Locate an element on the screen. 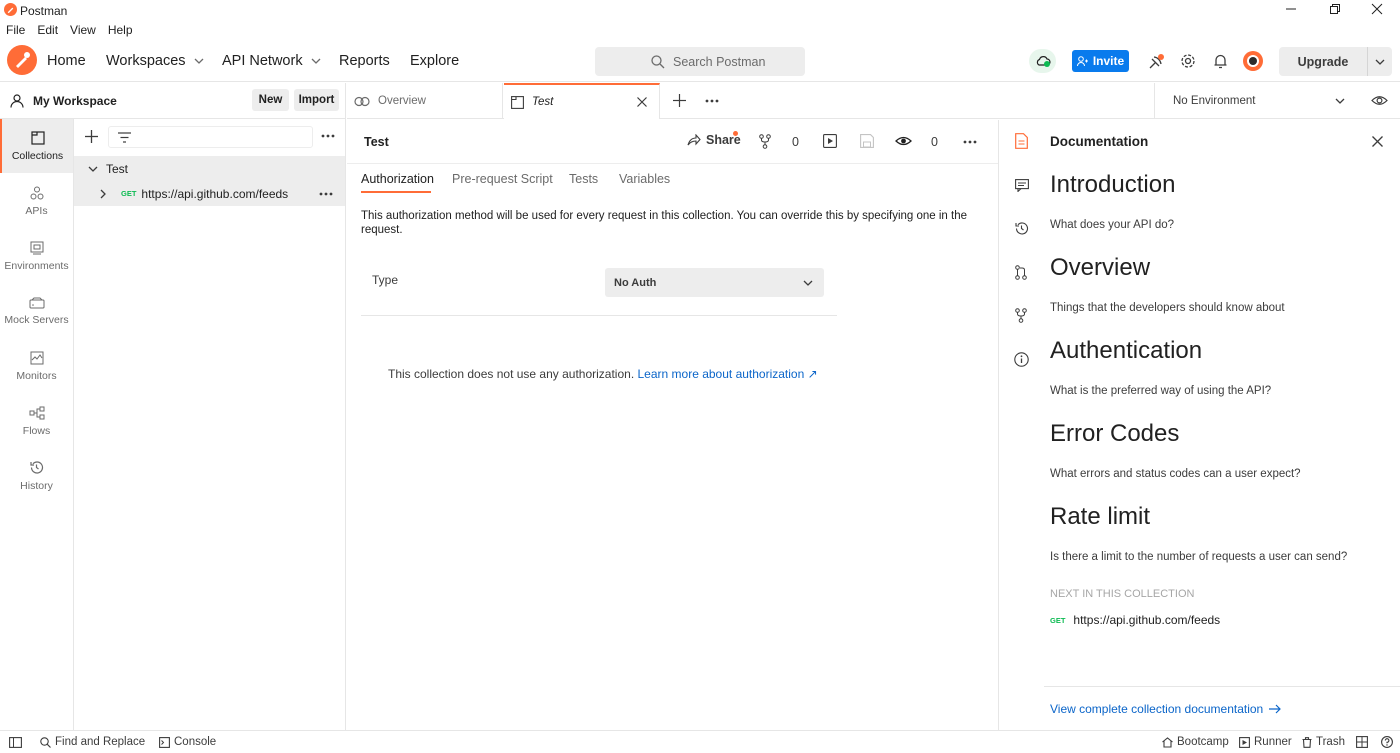  find-replace-button: Find and Replace is located at coordinates (92, 742).